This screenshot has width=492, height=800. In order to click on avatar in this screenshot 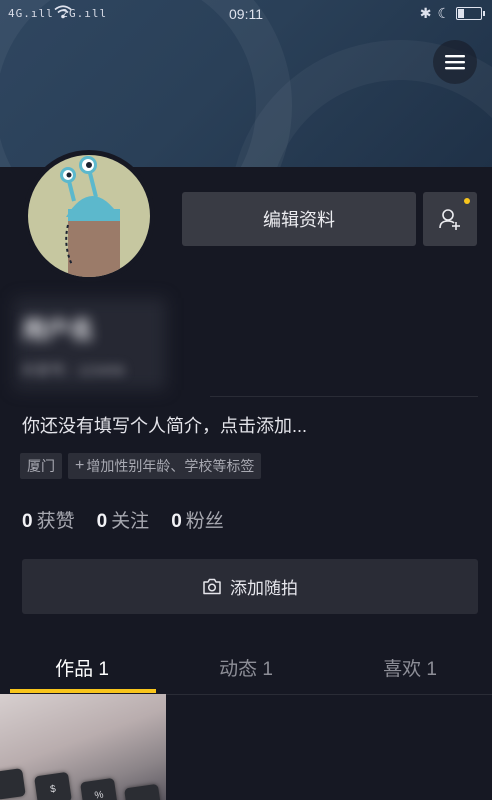, I will do `click(89, 216)`.